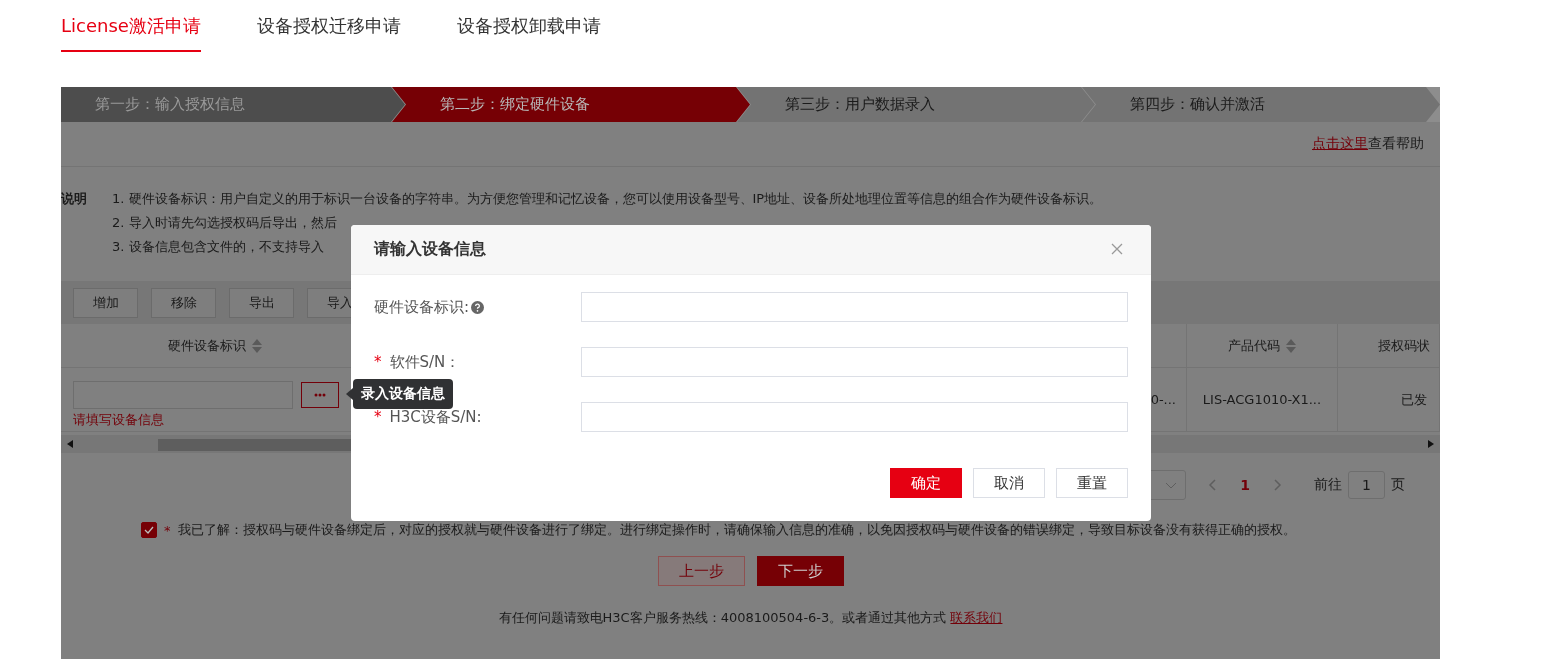  Describe the element at coordinates (571, 104) in the screenshot. I see `step: 第二步：绑定硬件设备` at that location.